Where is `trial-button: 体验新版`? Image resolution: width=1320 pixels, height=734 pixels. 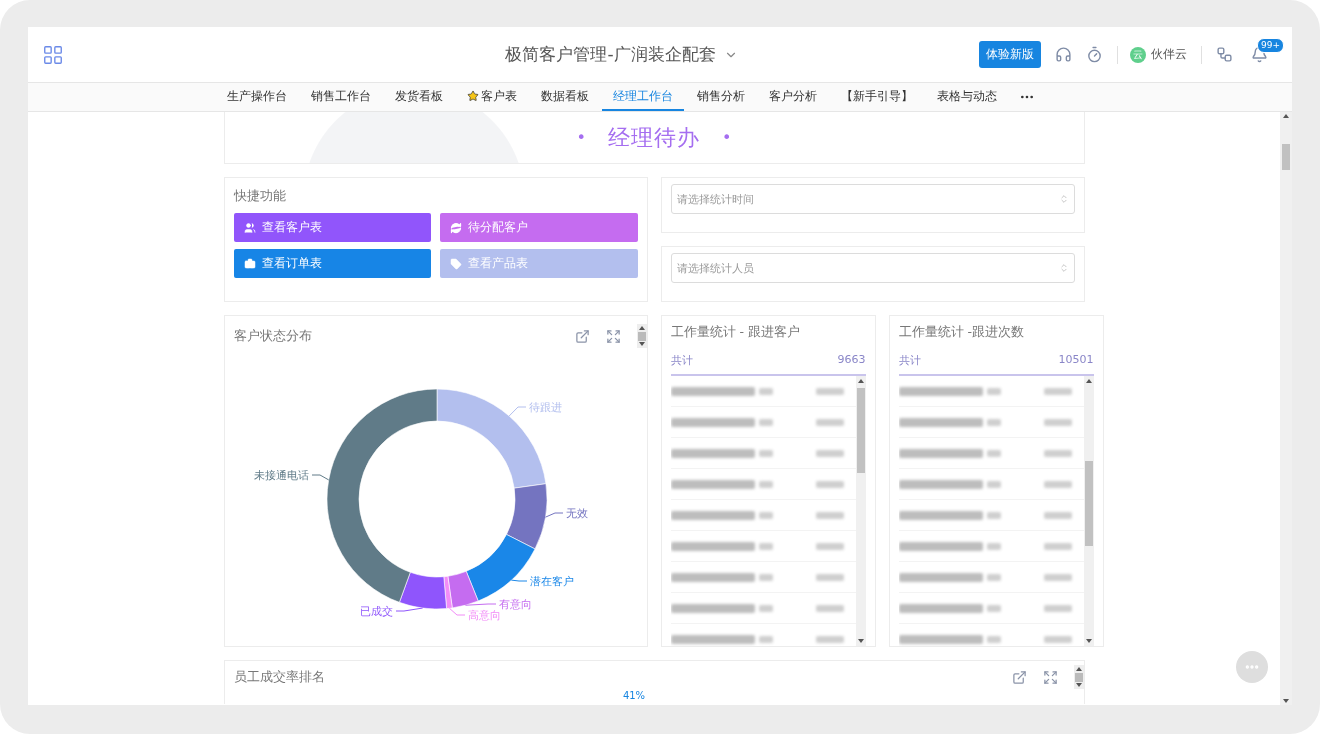
trial-button: 体验新版 is located at coordinates (1010, 54).